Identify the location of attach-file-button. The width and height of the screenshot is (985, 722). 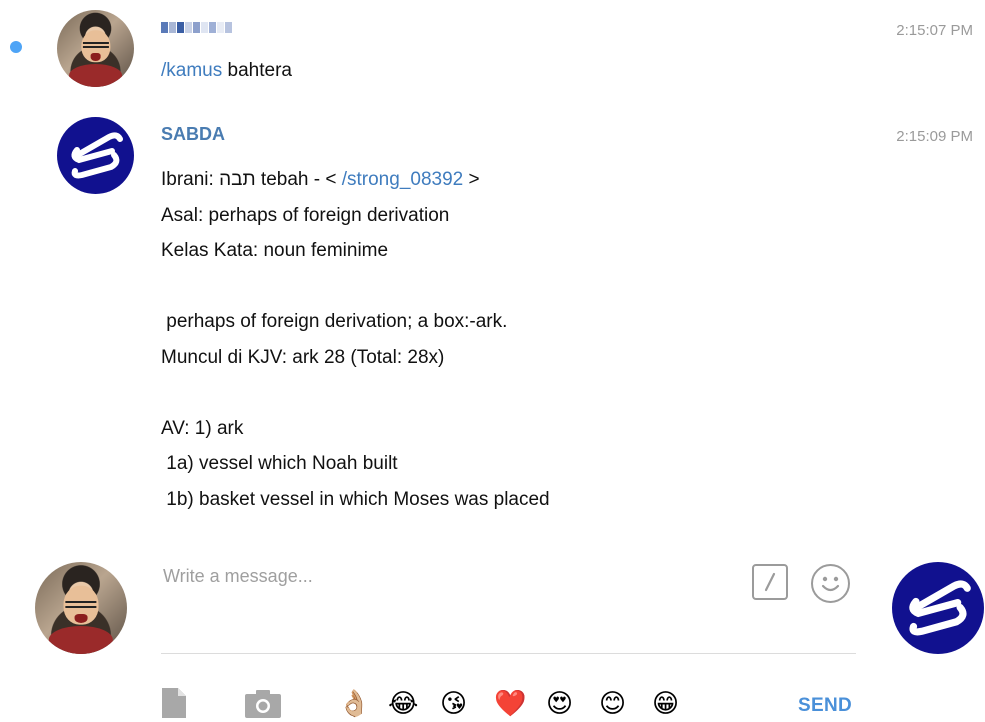
(174, 705).